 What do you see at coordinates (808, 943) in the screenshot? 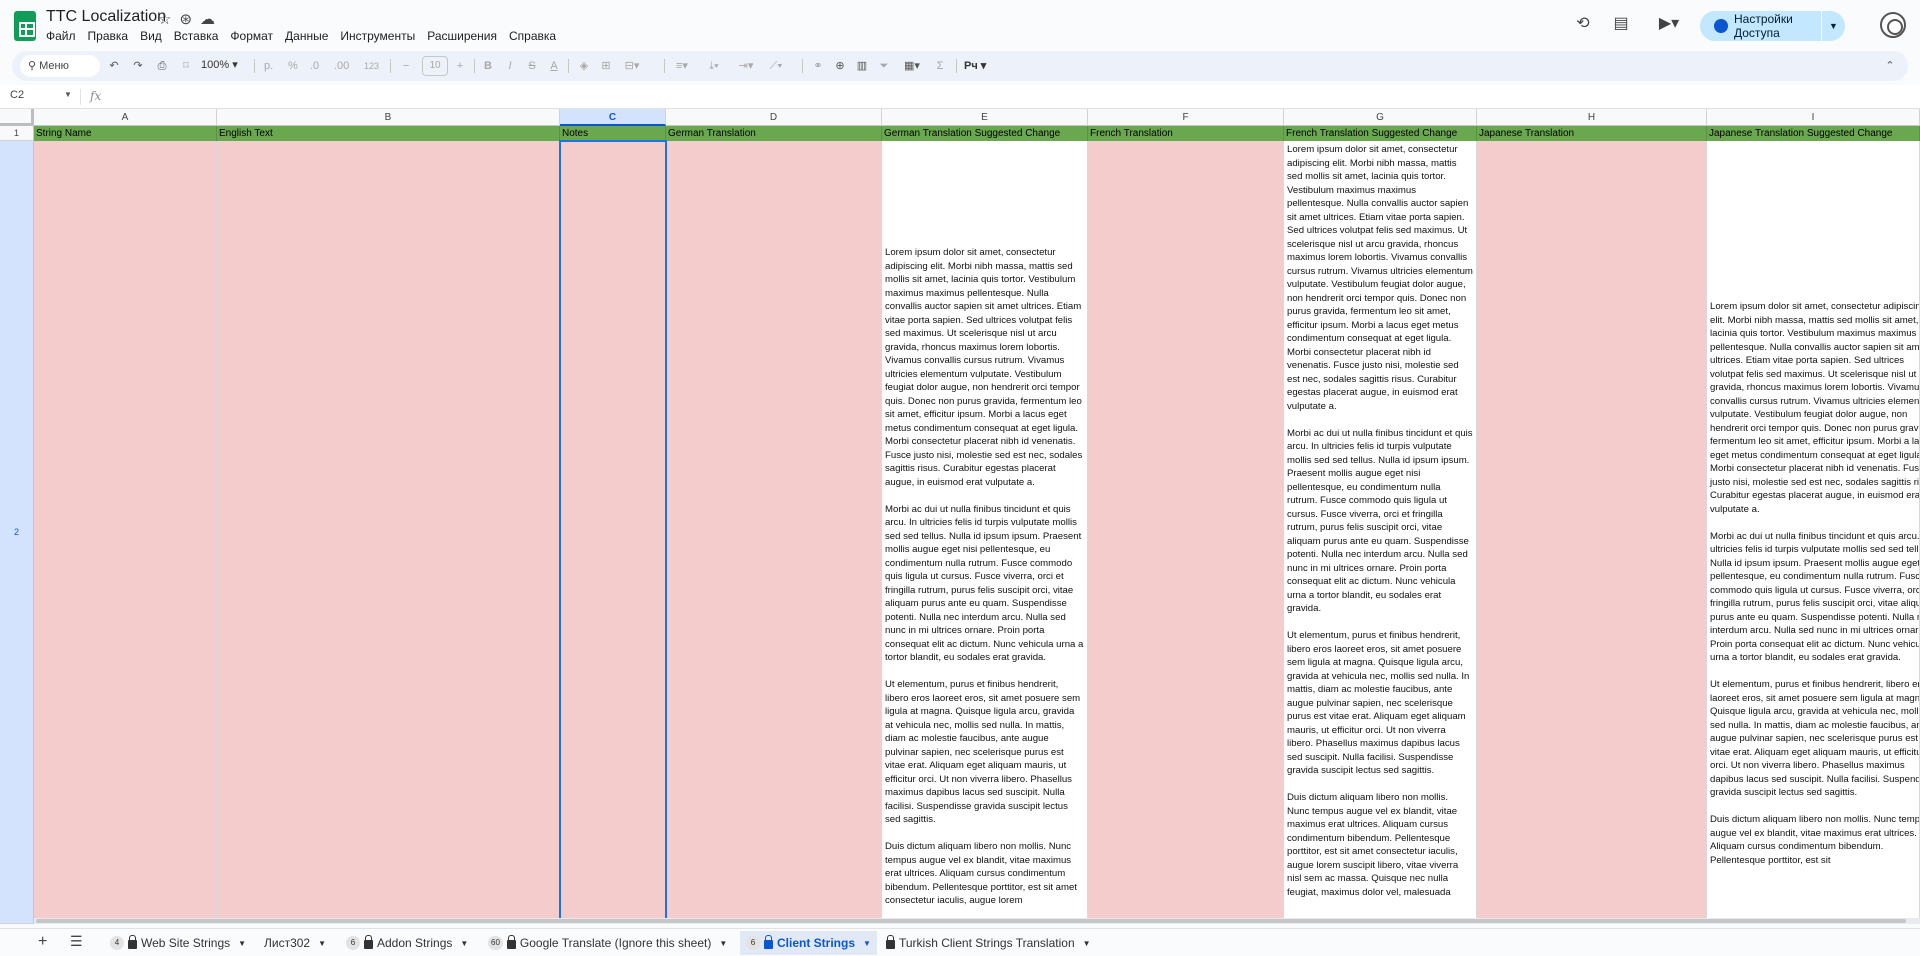
I see `sheet-tab-client-strings: 6 Client Strings ▼` at bounding box center [808, 943].